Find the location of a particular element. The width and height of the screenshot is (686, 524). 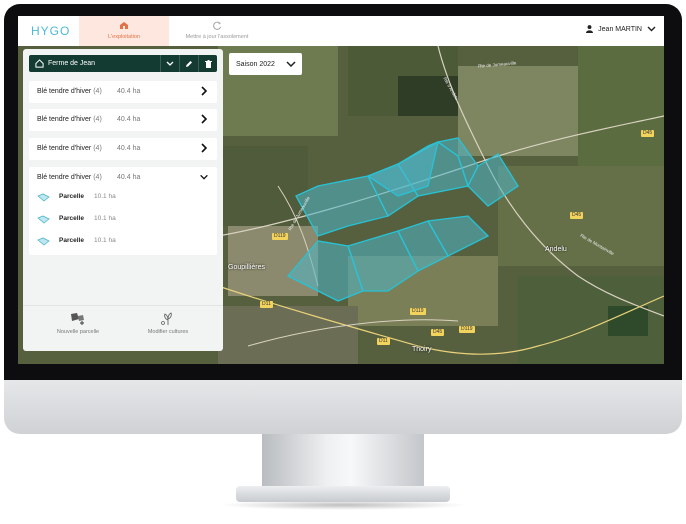

user-icon is located at coordinates (590, 29).